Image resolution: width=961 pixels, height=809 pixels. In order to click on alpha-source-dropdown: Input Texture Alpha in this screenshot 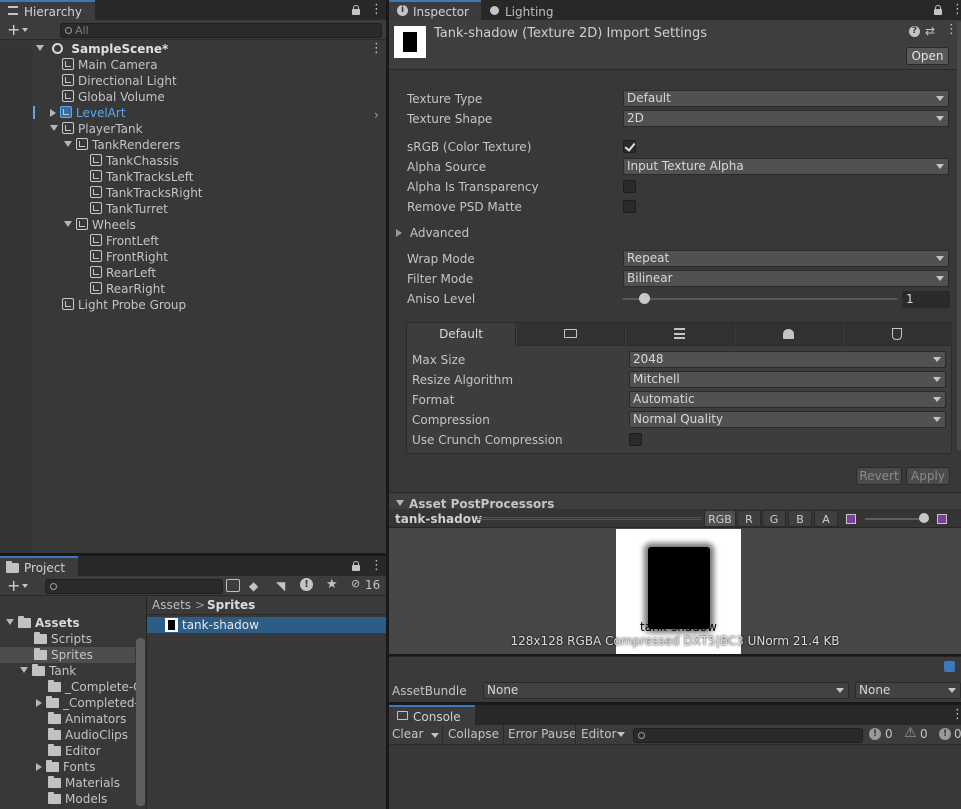, I will do `click(786, 166)`.